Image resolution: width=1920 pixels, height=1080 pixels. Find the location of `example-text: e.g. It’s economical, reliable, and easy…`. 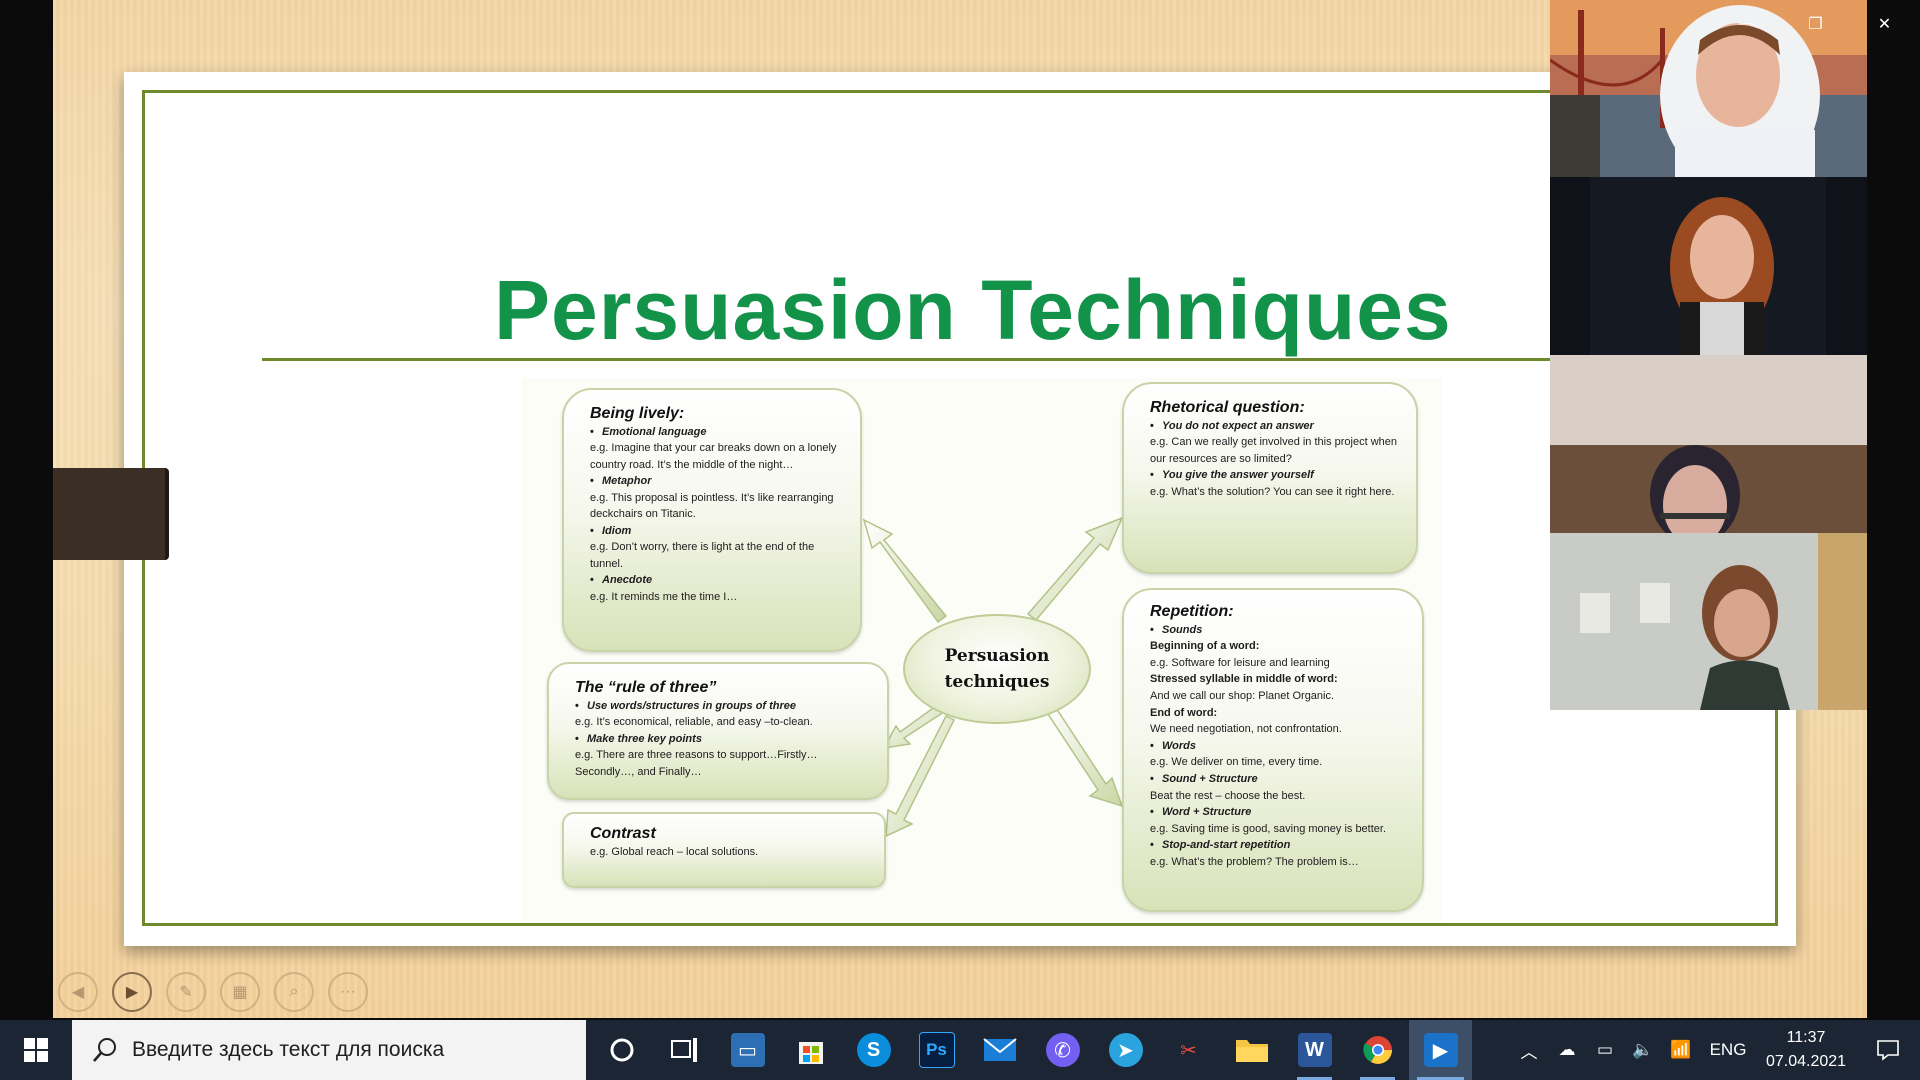

example-text: e.g. It’s economical, reliable, and easy… is located at coordinates (694, 722).